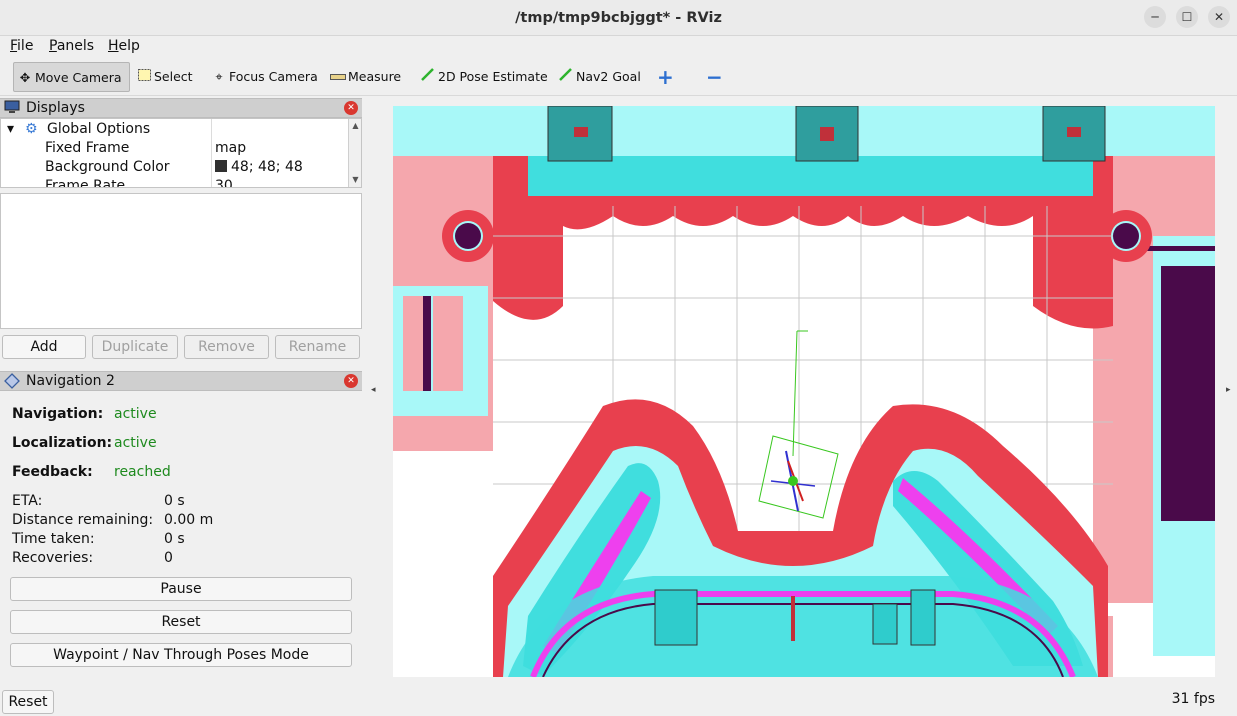  Describe the element at coordinates (317, 347) in the screenshot. I see `rename-button: Rename` at that location.